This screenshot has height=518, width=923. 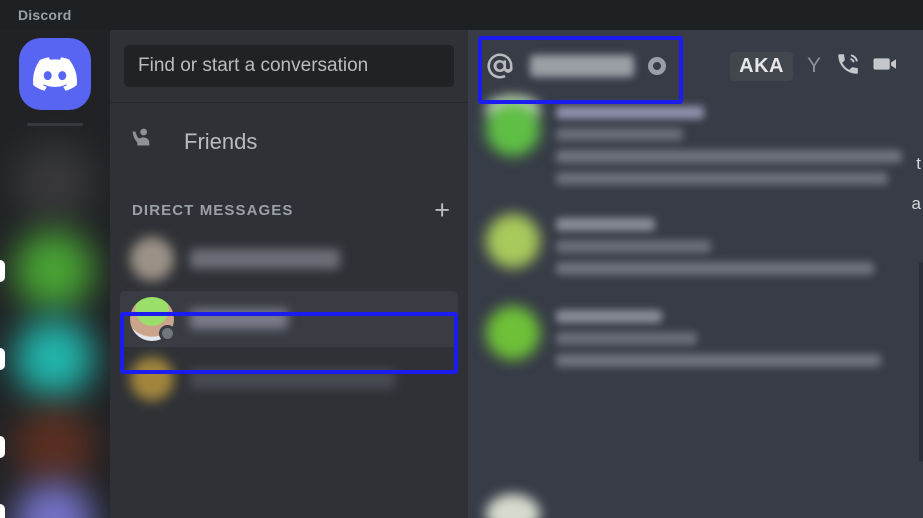 I want to click on search-placeholder-text: Find or start a conversation, so click(x=253, y=65).